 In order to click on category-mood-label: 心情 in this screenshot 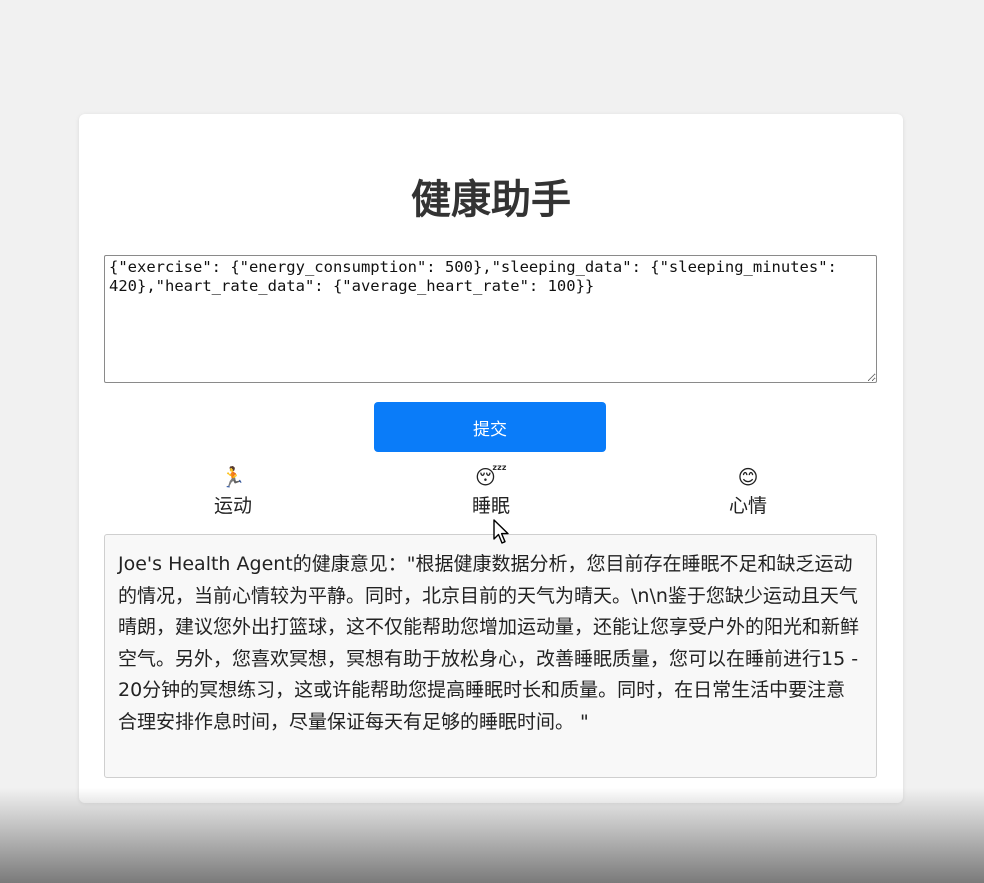, I will do `click(747, 506)`.